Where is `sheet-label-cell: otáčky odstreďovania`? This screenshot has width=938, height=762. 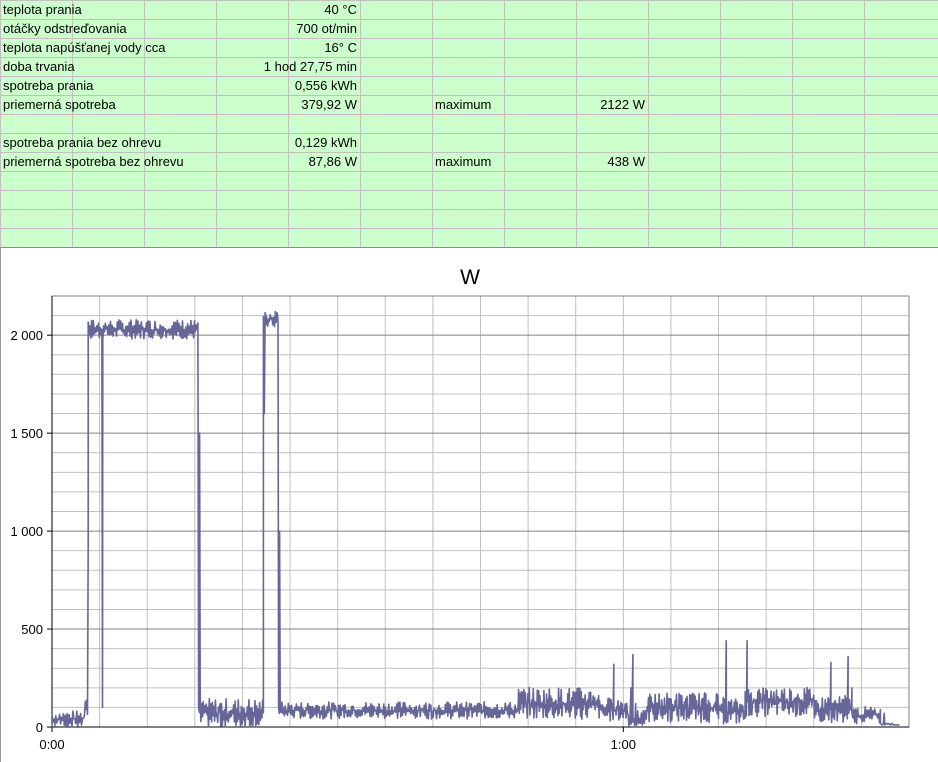 sheet-label-cell: otáčky odstreďovania is located at coordinates (65, 29).